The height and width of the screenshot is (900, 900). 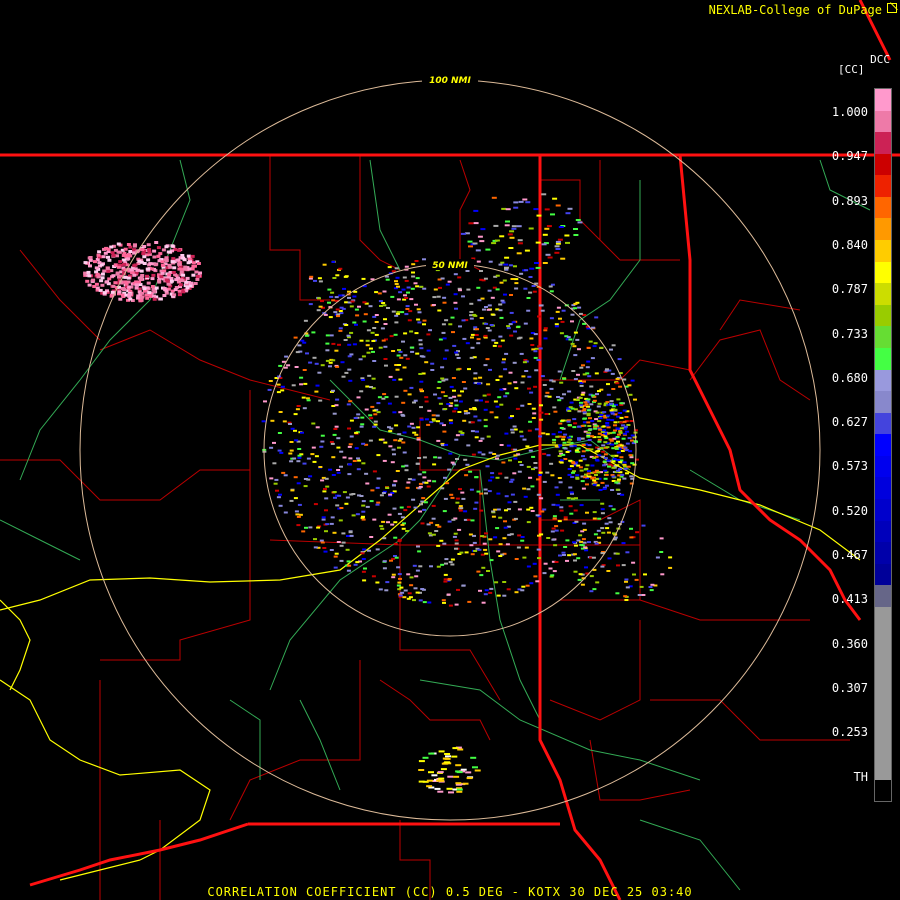 I want to click on range-ring-100-label: 100 NMI, so click(x=450, y=81).